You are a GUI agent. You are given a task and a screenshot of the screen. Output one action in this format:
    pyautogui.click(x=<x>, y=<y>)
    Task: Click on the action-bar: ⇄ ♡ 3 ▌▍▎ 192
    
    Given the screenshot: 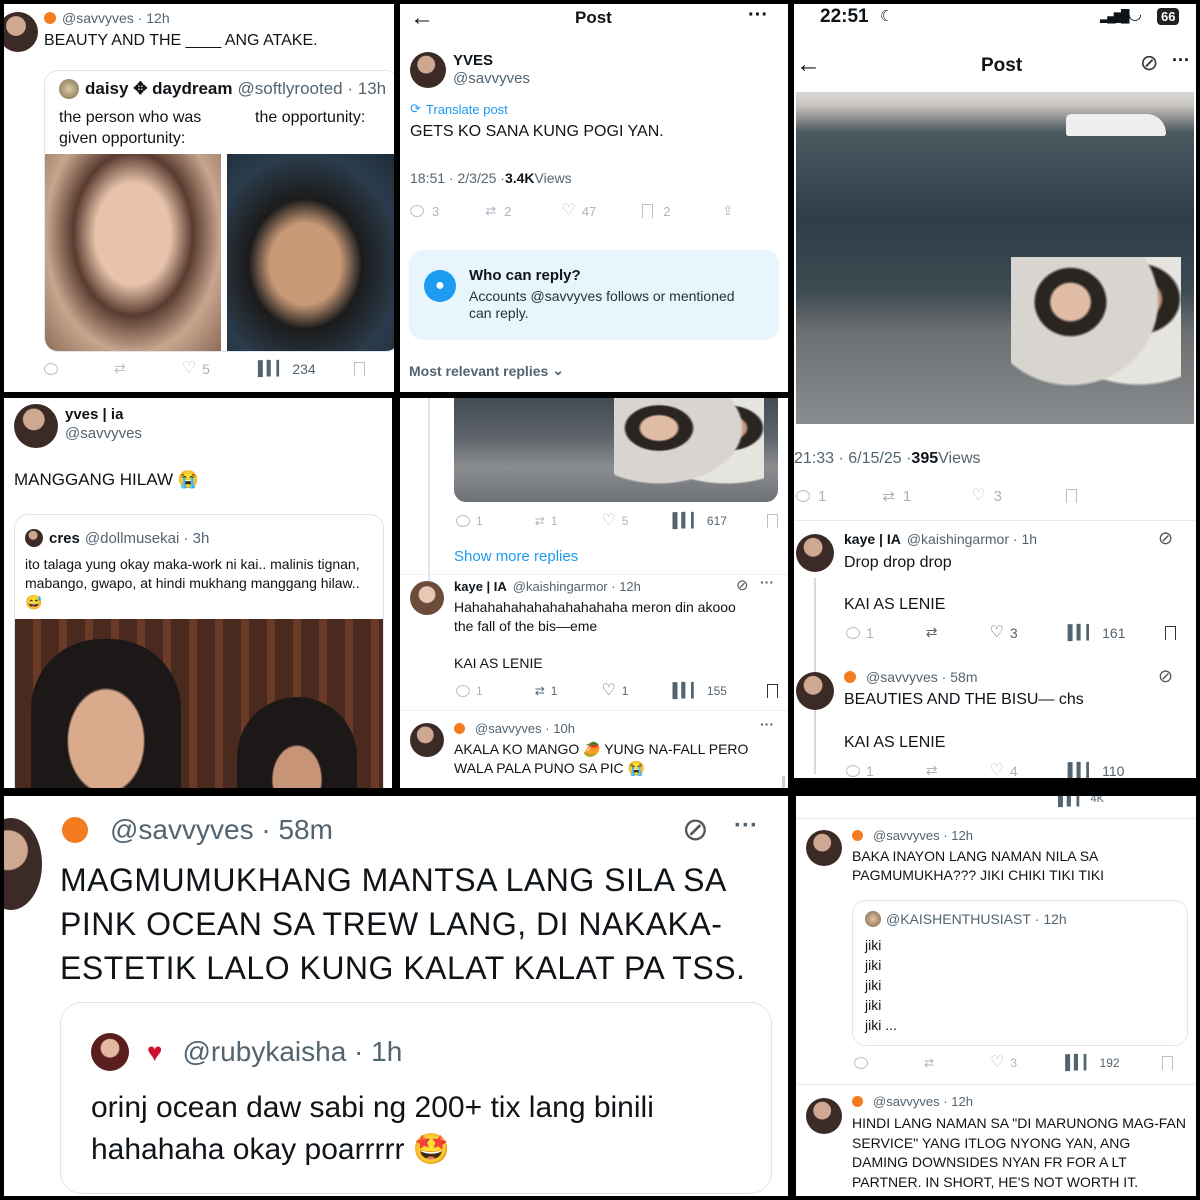 What is the action you would take?
    pyautogui.click(x=1013, y=1062)
    